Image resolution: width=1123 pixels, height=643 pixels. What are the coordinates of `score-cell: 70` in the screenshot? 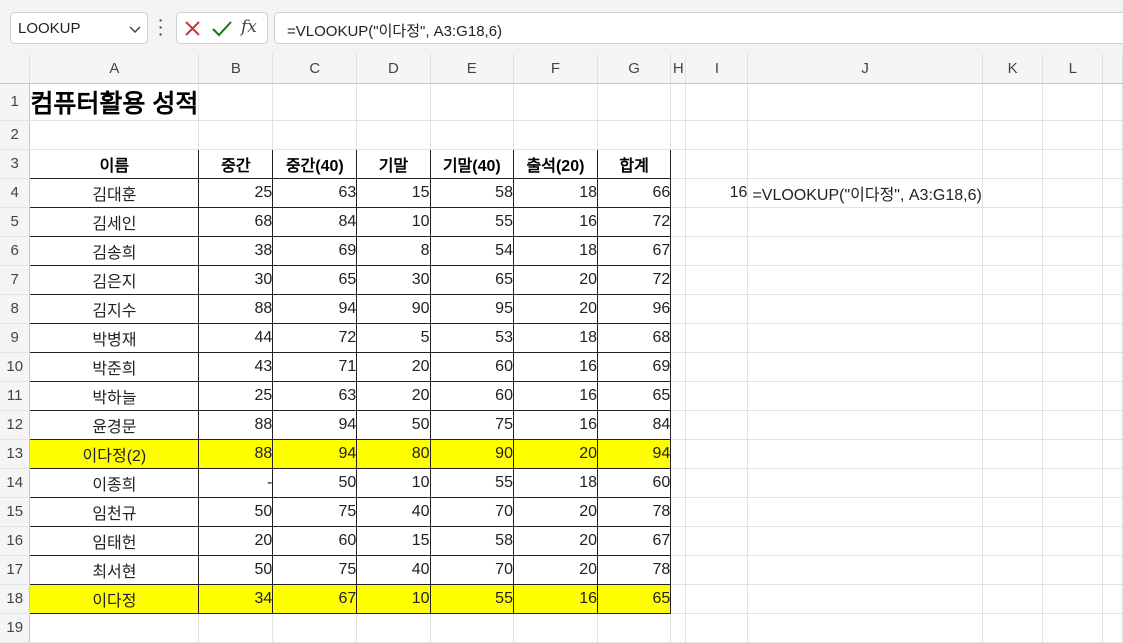 It's located at (471, 511).